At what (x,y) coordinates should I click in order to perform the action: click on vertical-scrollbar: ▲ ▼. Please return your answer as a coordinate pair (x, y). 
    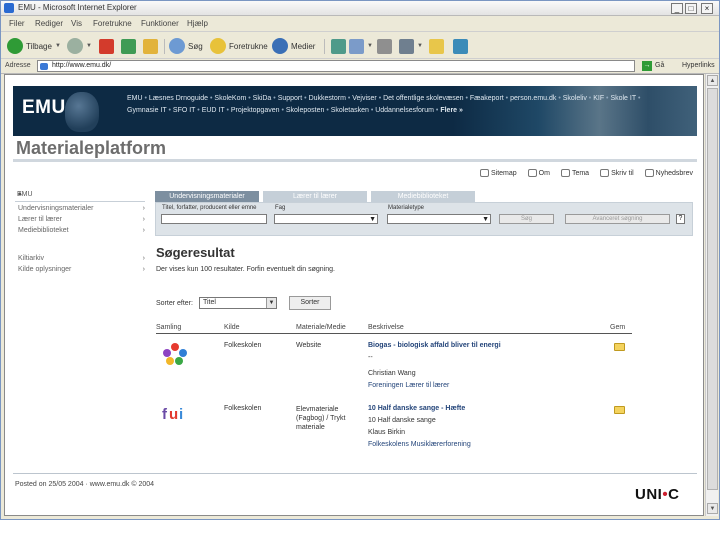
    Looking at the image, I should click on (711, 295).